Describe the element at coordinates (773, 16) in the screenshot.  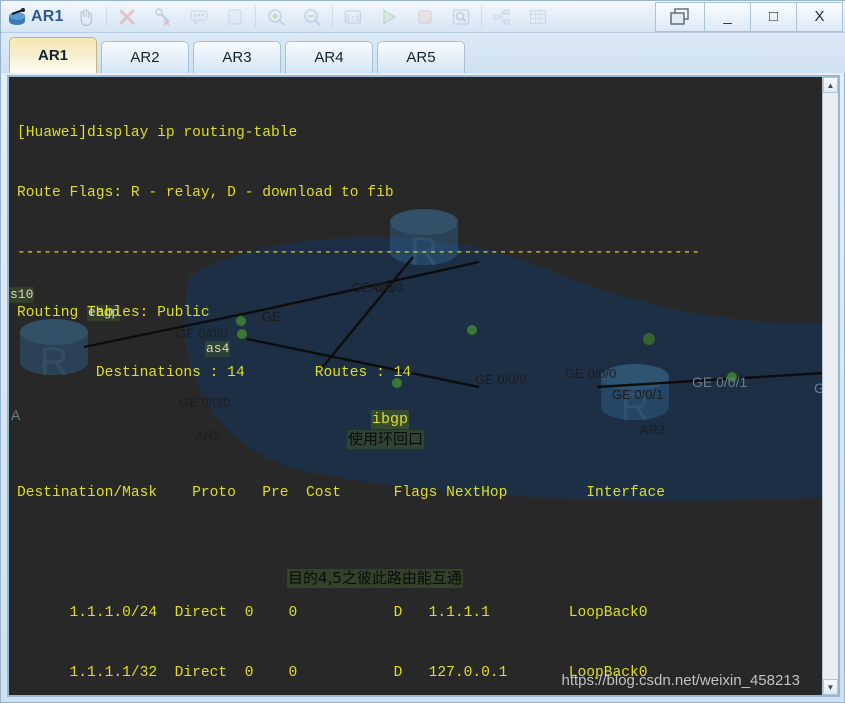
I see `maximize-button: □` at that location.